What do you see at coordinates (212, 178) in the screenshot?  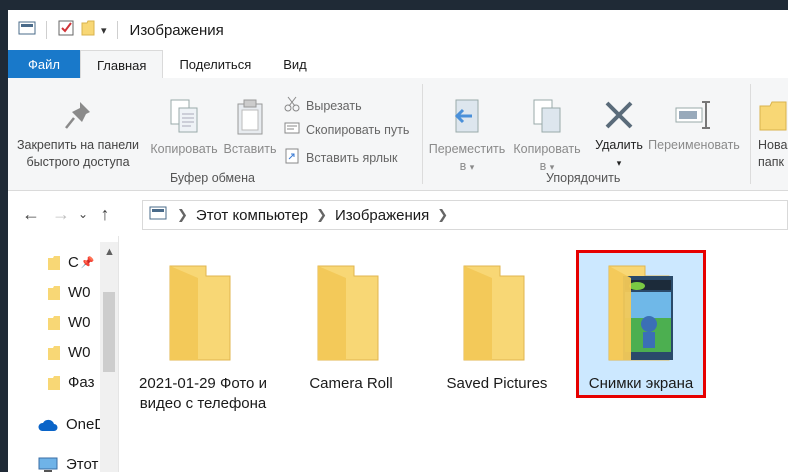 I see `group-label-clipboard: Буфер обмена` at bounding box center [212, 178].